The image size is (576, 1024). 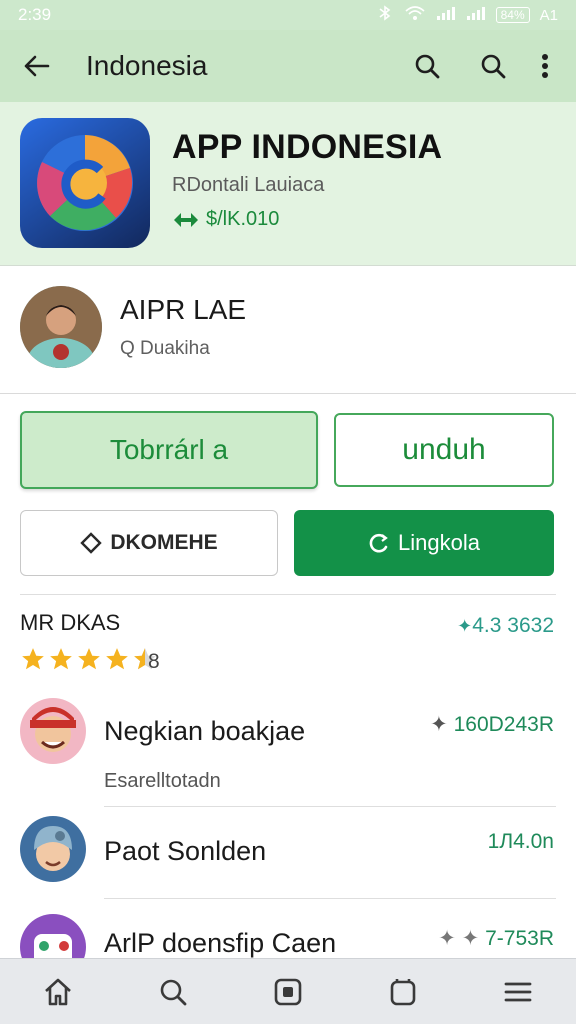 What do you see at coordinates (439, 542) in the screenshot?
I see `action-button-label: Lingkola` at bounding box center [439, 542].